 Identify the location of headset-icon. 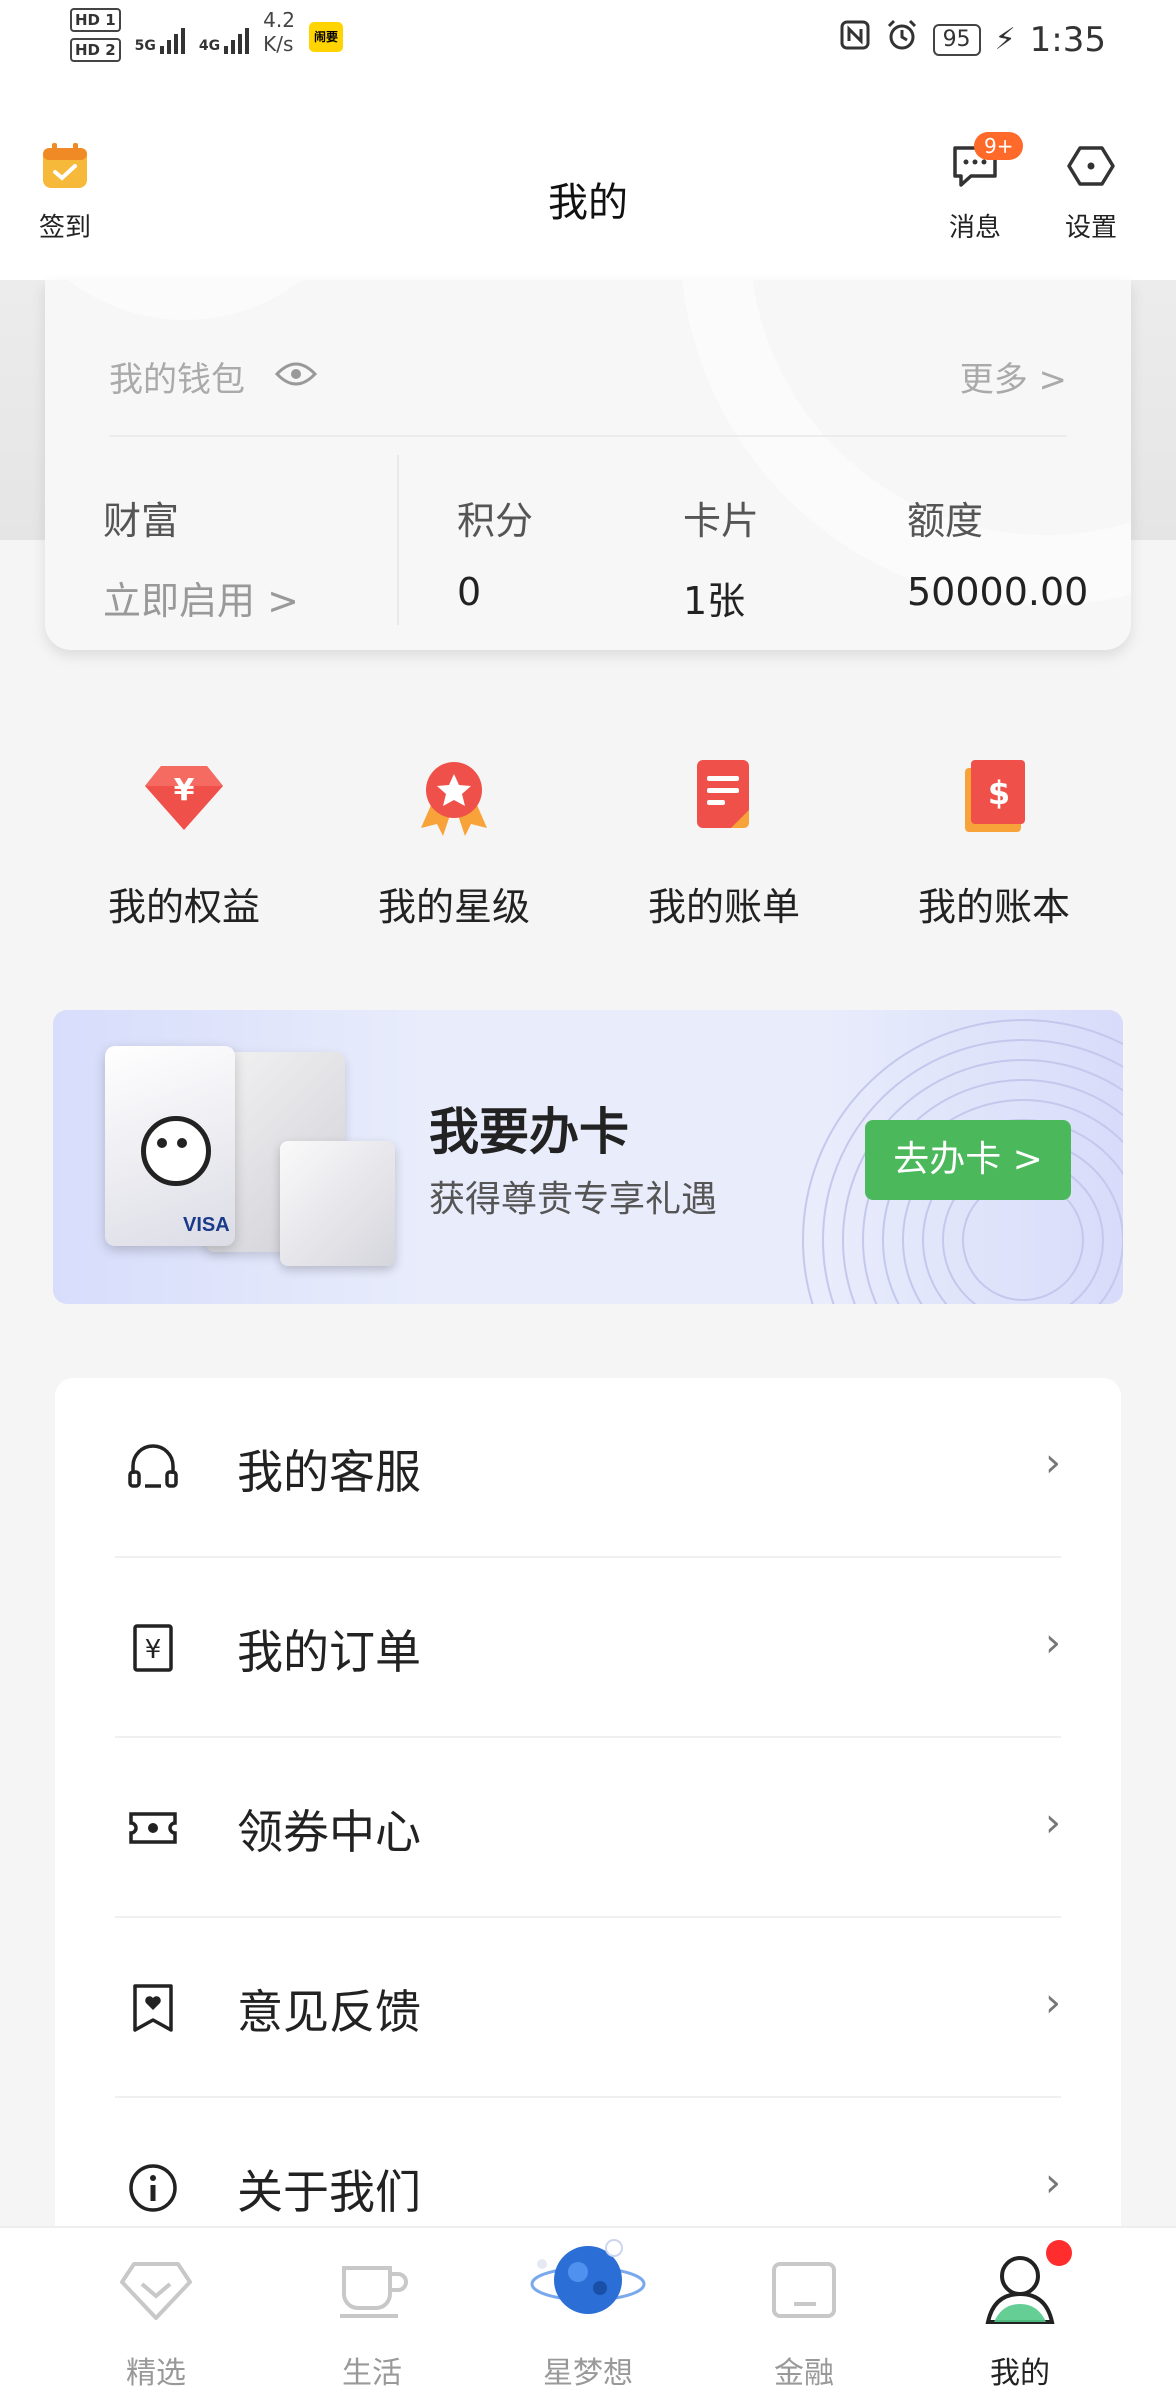
(153, 1466).